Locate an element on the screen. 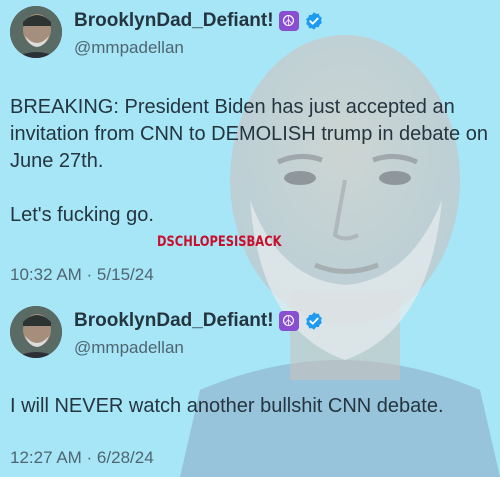 The height and width of the screenshot is (477, 500). tweet-timestamp: 12:27 AM · 6/28/24 is located at coordinates (82, 458).